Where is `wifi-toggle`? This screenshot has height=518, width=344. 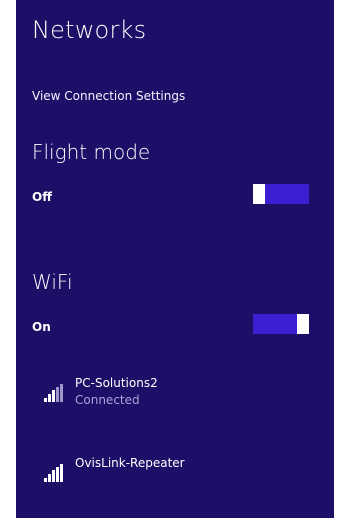 wifi-toggle is located at coordinates (281, 324).